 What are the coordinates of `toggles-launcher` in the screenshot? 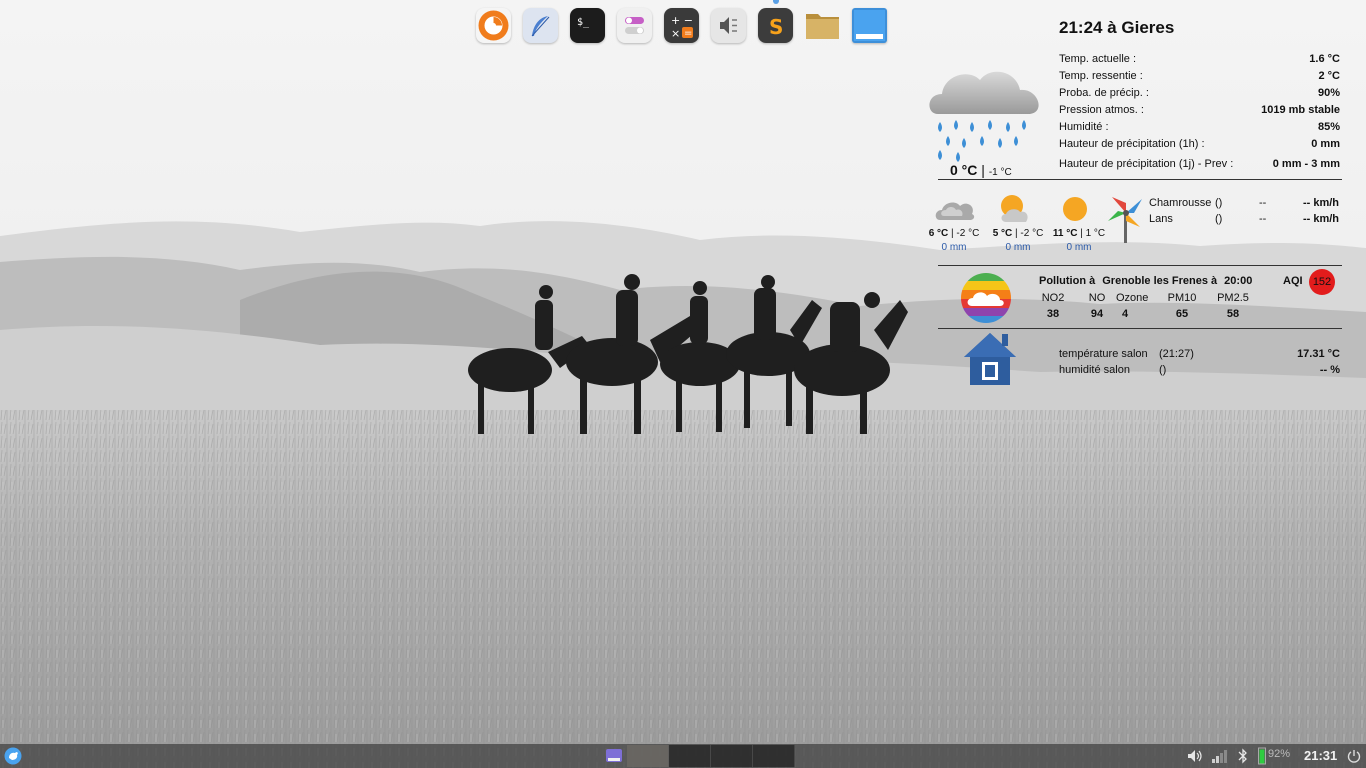 It's located at (634, 25).